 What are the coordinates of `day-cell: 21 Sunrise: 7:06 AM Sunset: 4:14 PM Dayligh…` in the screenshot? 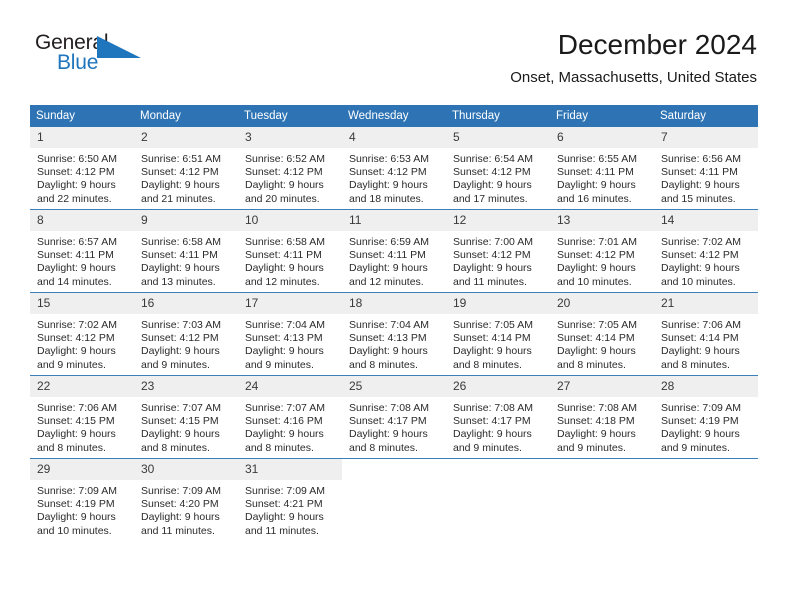 It's located at (706, 334).